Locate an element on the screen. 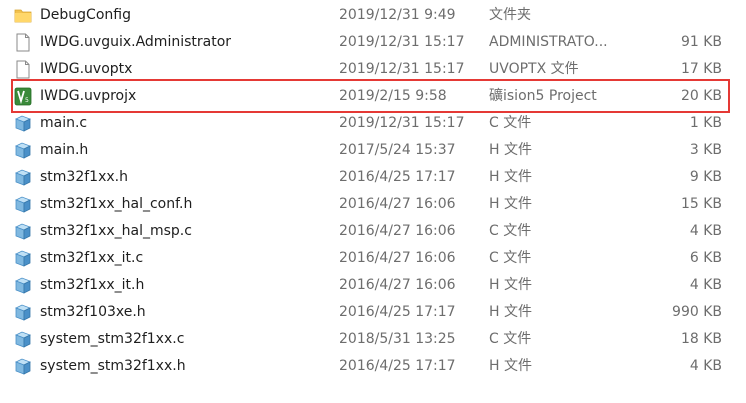  file-size: 9 KB is located at coordinates (705, 177).